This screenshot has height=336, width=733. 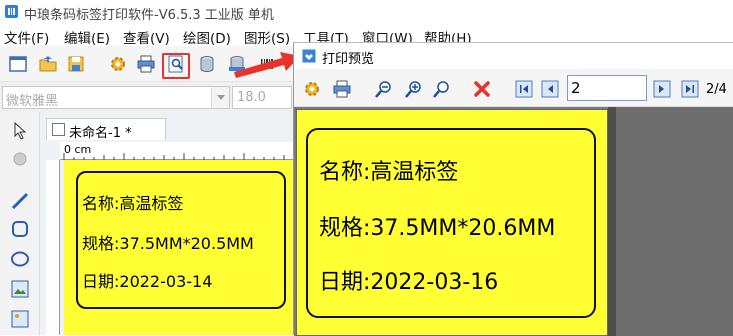 I want to click on page-number-input: 2, so click(x=607, y=88).